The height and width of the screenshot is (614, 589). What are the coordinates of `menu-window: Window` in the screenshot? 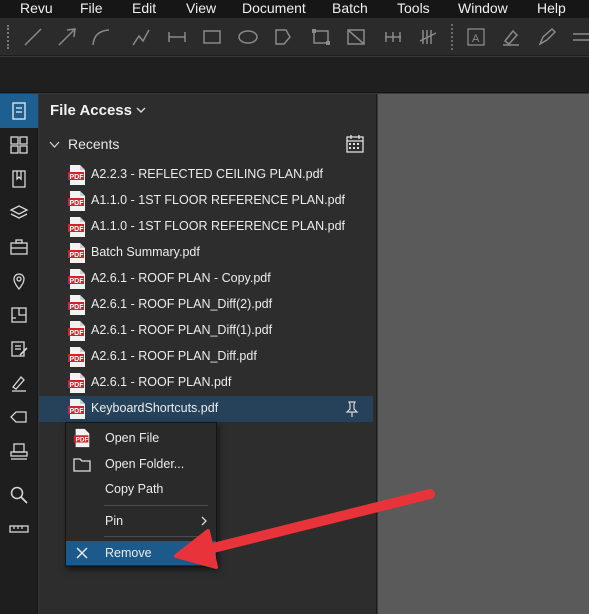 It's located at (483, 9).